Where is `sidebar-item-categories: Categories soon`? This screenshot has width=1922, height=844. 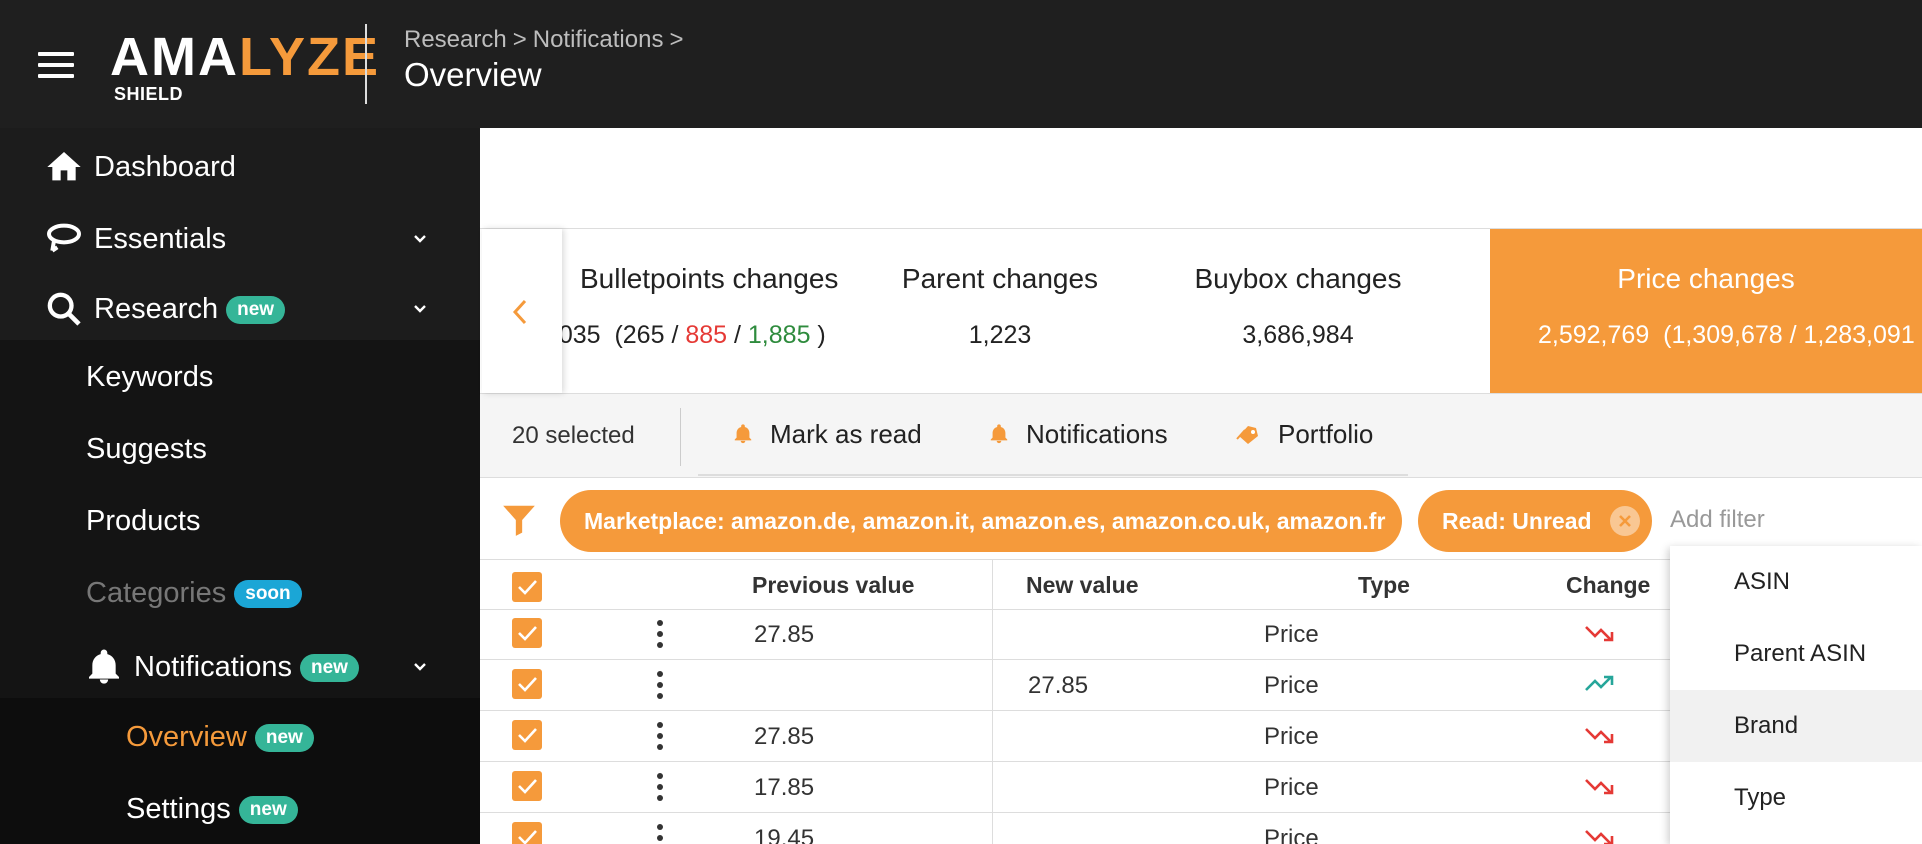
sidebar-item-categories: Categories soon is located at coordinates (240, 593).